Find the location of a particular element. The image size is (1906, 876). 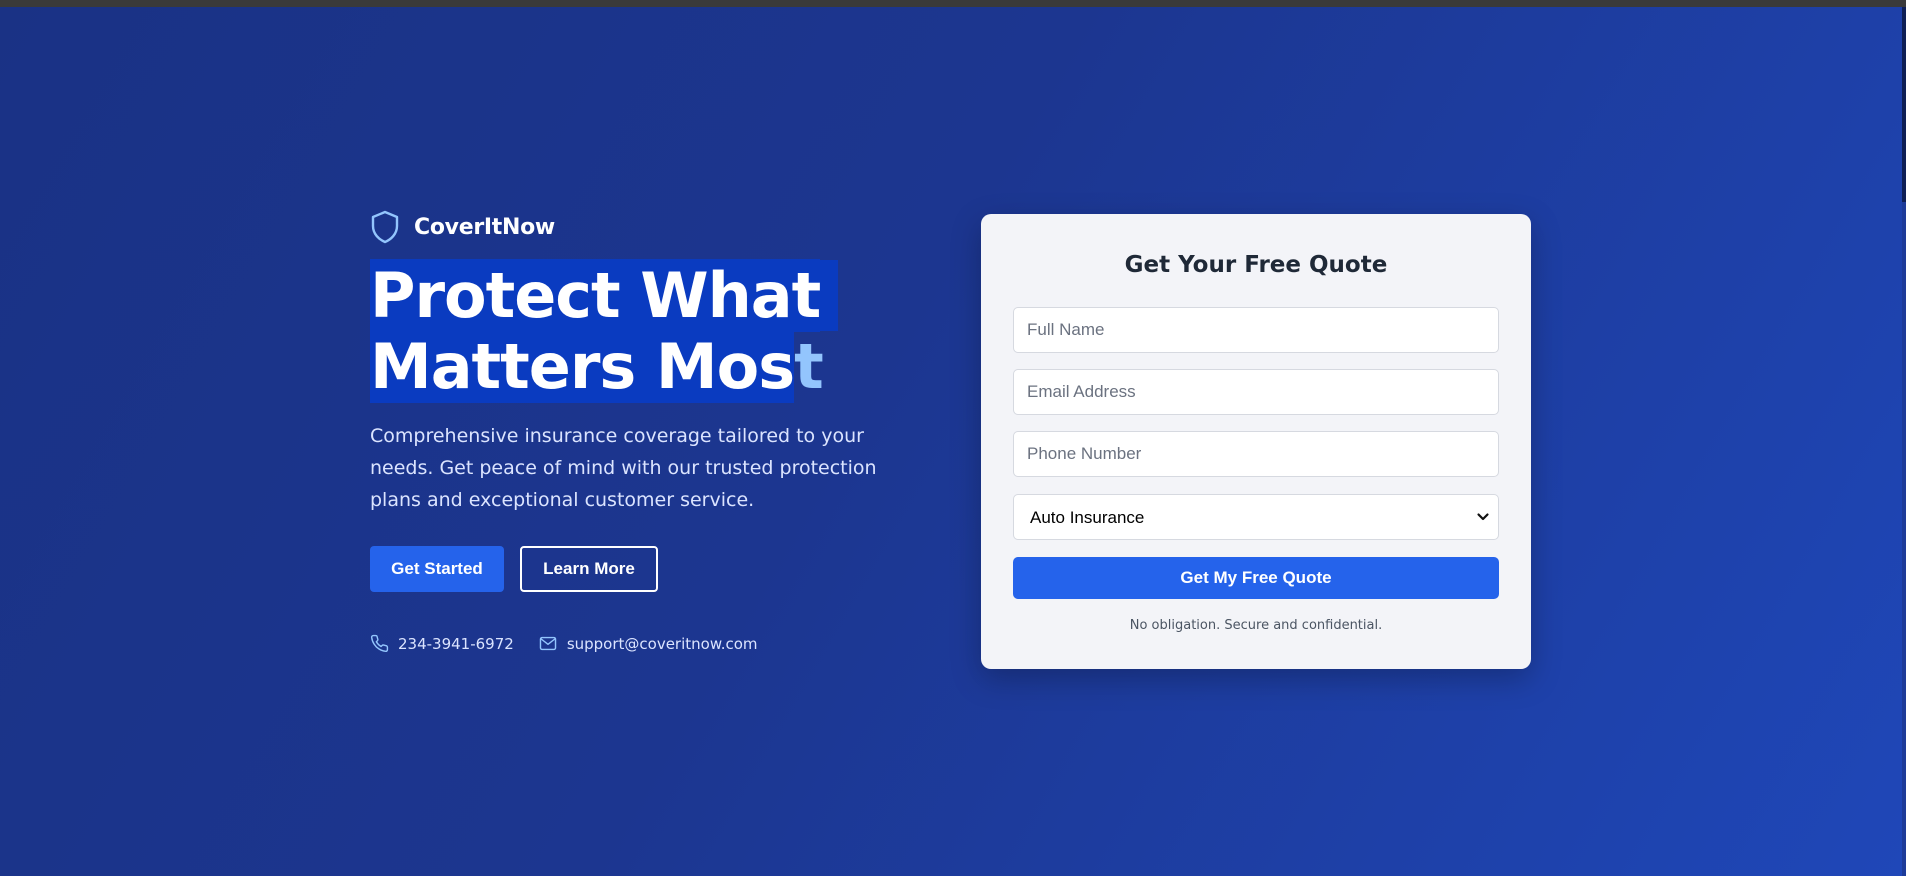

email-input is located at coordinates (1256, 392).